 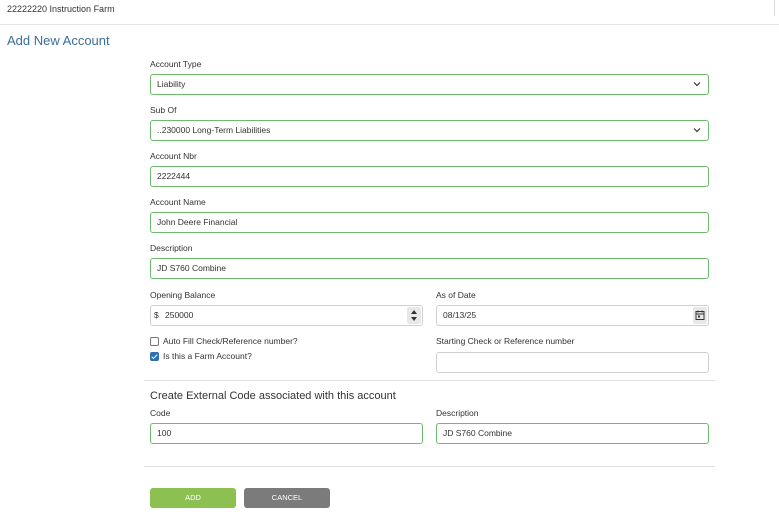 I want to click on account-type-select: Liability, so click(x=429, y=84).